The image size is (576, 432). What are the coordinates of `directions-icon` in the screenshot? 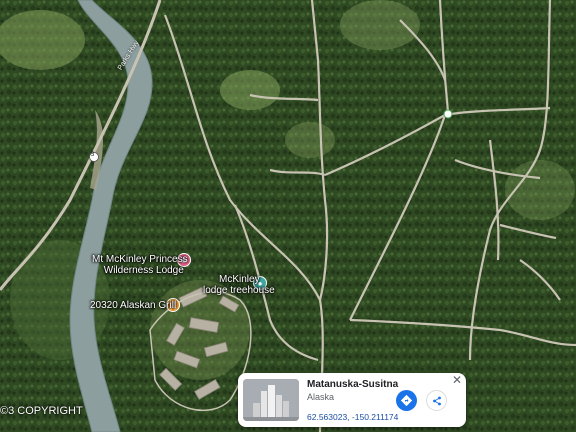 It's located at (406, 400).